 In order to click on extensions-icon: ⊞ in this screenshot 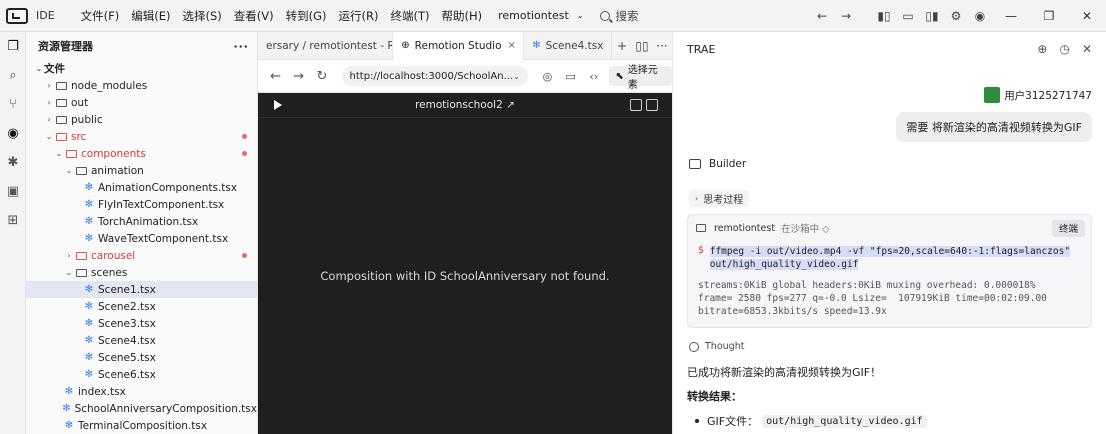, I will do `click(13, 220)`.